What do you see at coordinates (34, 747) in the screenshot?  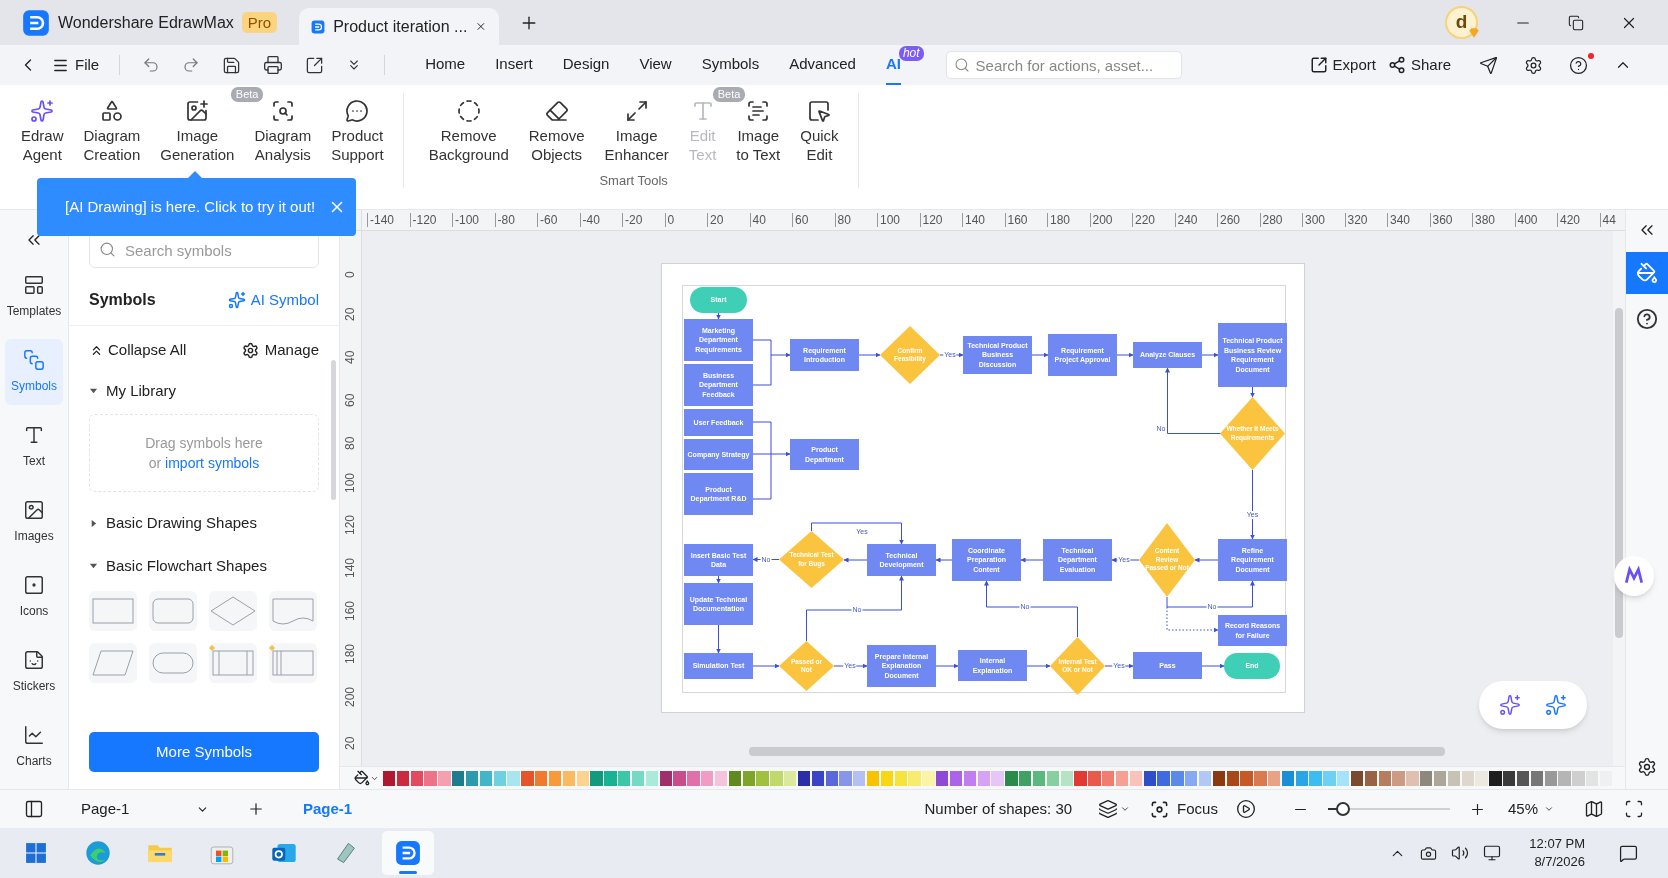 I see `sidebar-tab: Charts` at bounding box center [34, 747].